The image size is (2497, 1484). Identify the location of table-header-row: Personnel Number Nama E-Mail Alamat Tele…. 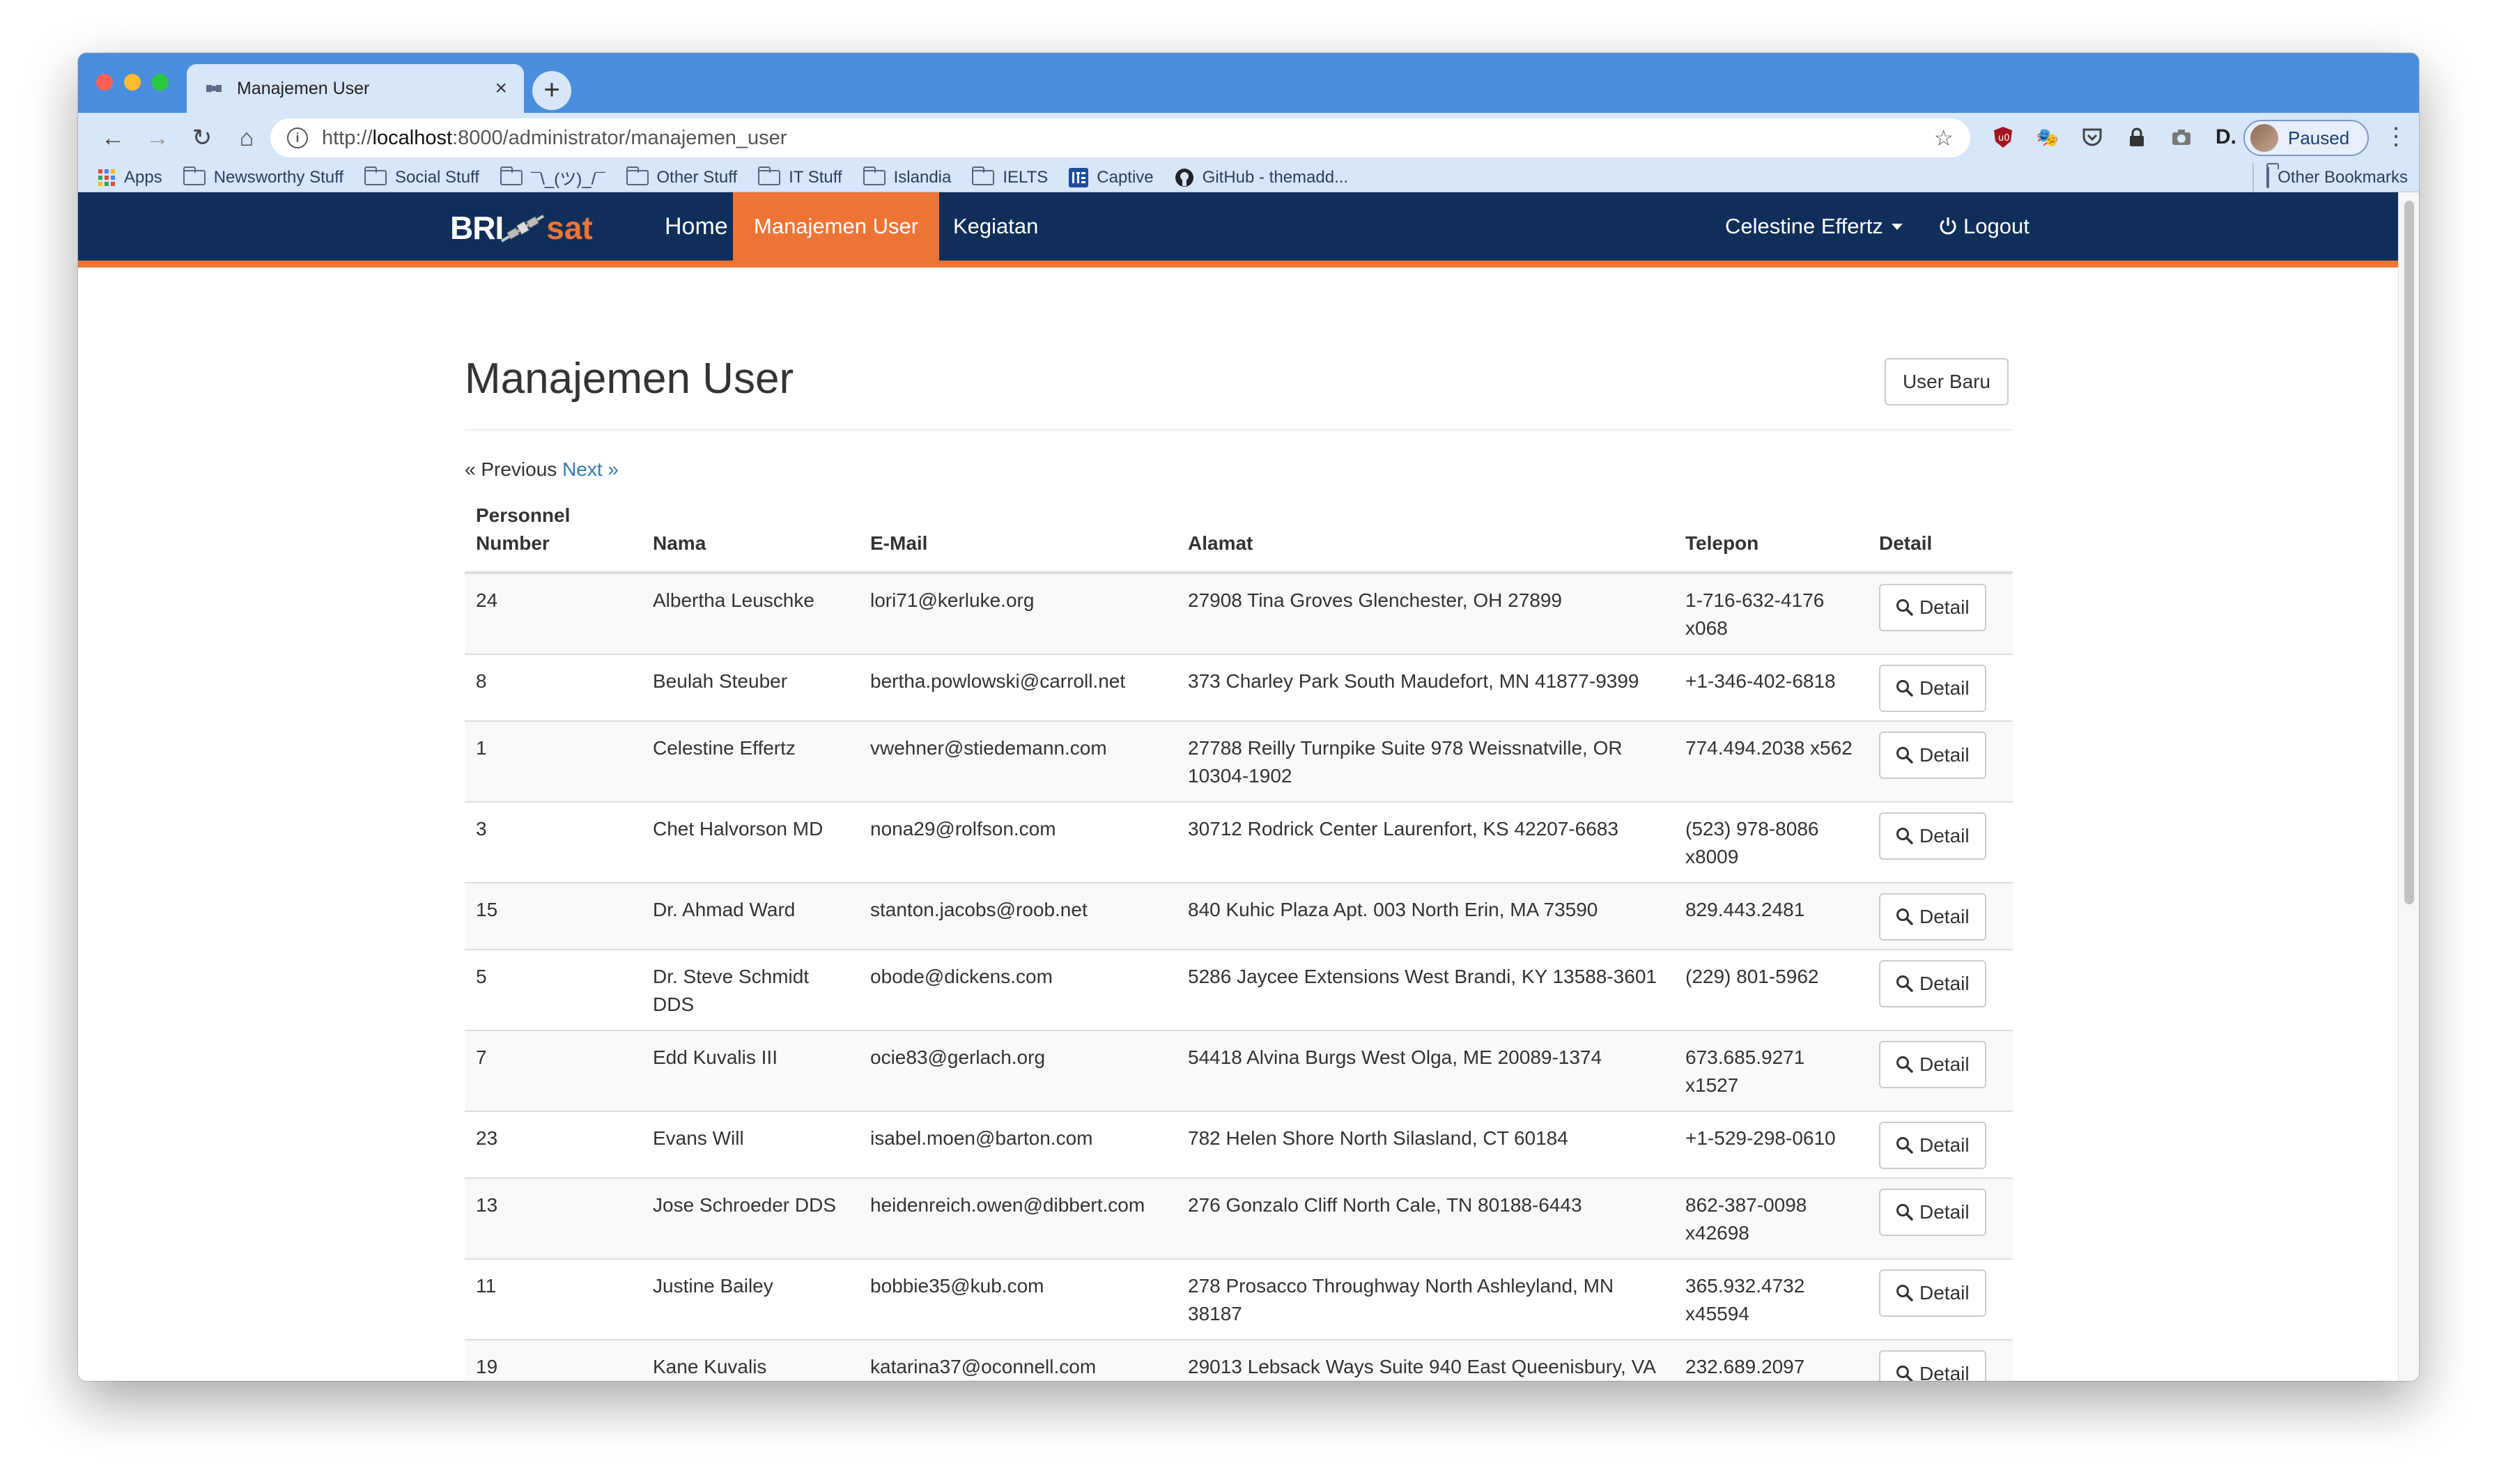
(1239, 533).